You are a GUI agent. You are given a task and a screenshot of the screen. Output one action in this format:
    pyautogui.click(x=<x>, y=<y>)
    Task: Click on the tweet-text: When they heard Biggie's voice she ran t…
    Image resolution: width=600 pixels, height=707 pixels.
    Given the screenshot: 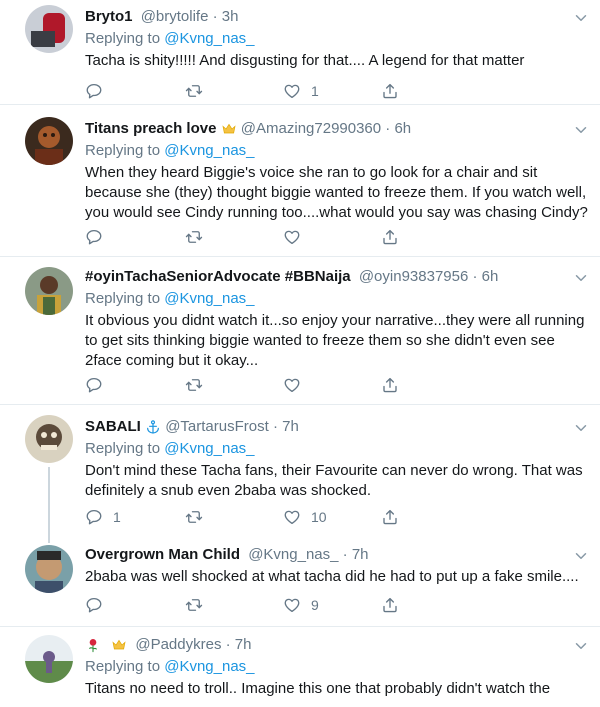 What is the action you would take?
    pyautogui.click(x=337, y=193)
    